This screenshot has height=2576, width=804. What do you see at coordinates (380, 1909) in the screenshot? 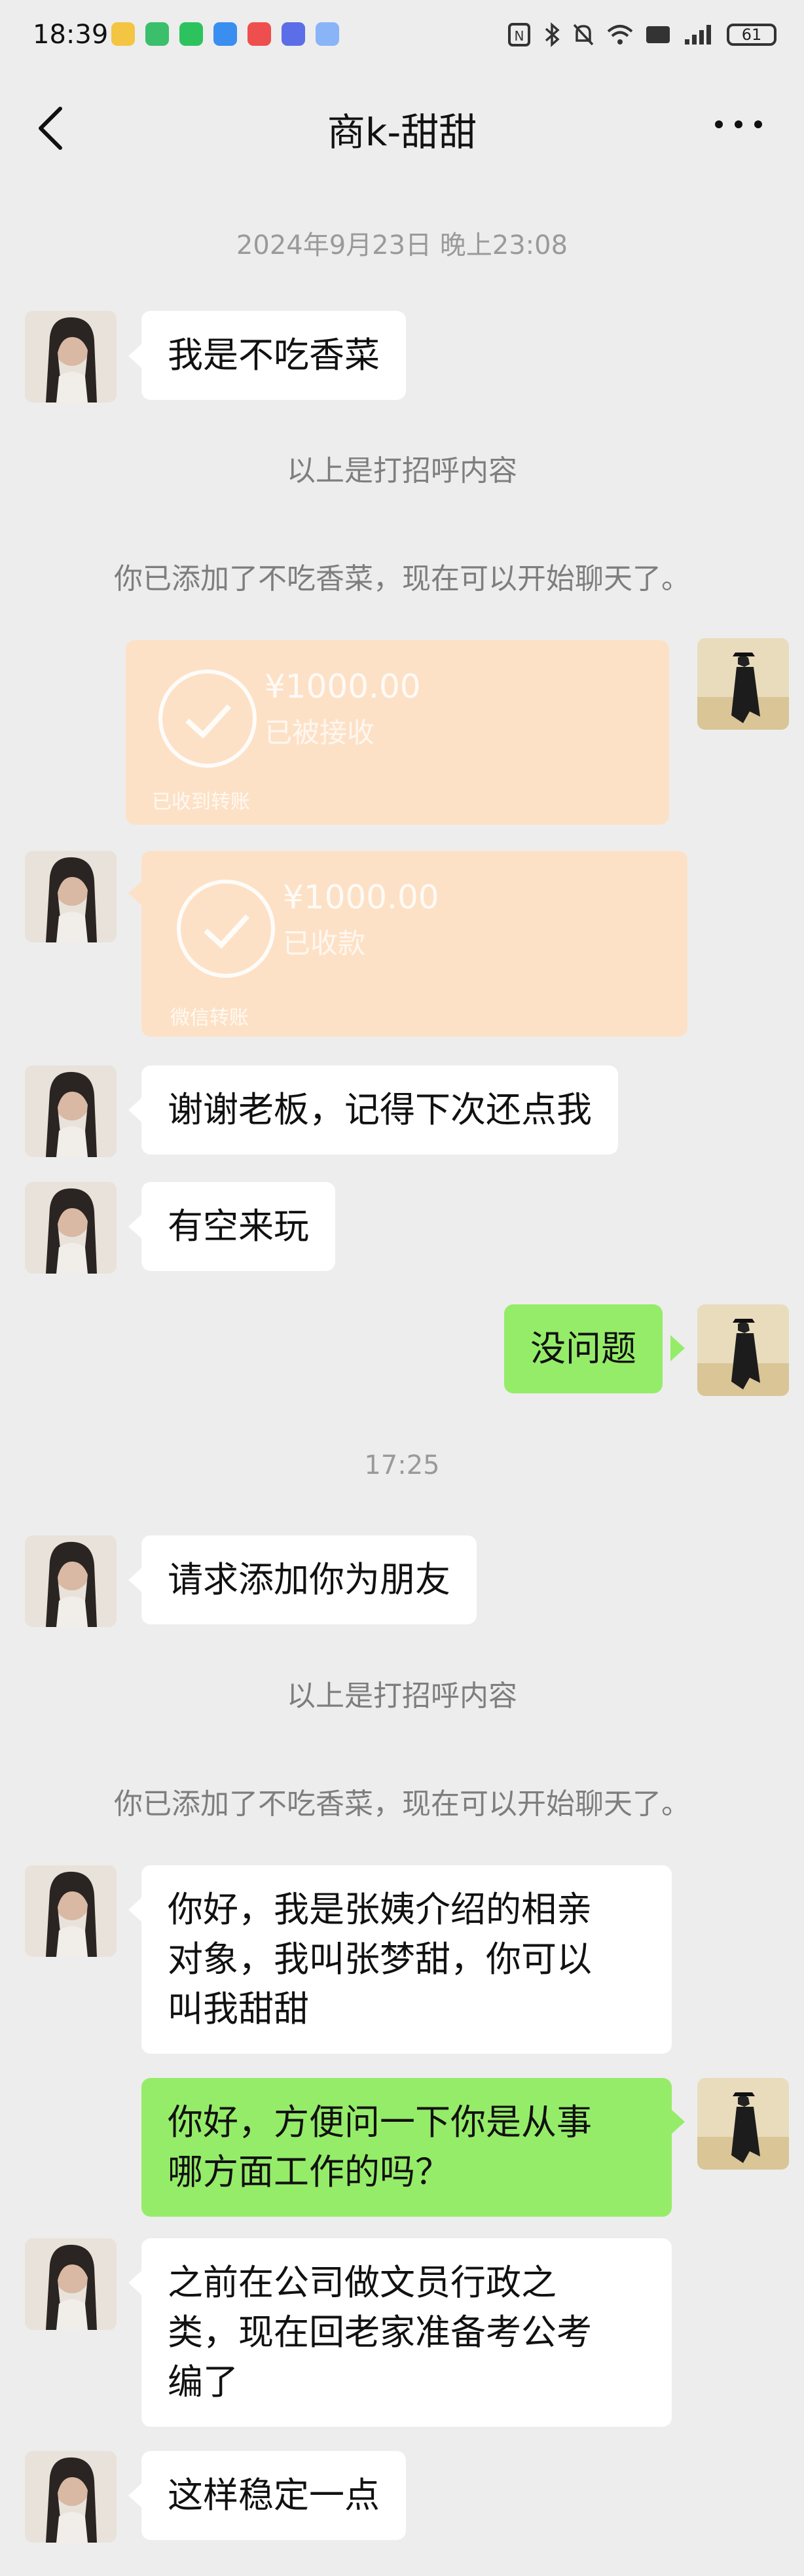
I see `message-line: 你好，我是张姨介绍的相亲` at bounding box center [380, 1909].